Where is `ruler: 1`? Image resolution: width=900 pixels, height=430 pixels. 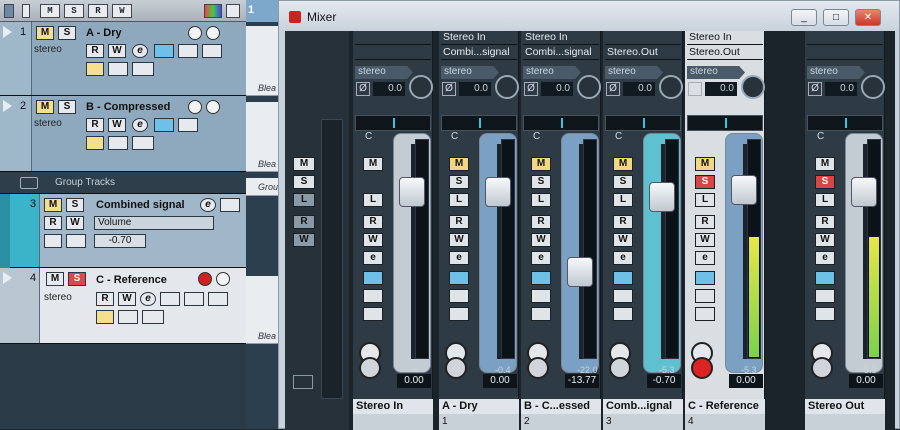 ruler: 1 is located at coordinates (262, 11).